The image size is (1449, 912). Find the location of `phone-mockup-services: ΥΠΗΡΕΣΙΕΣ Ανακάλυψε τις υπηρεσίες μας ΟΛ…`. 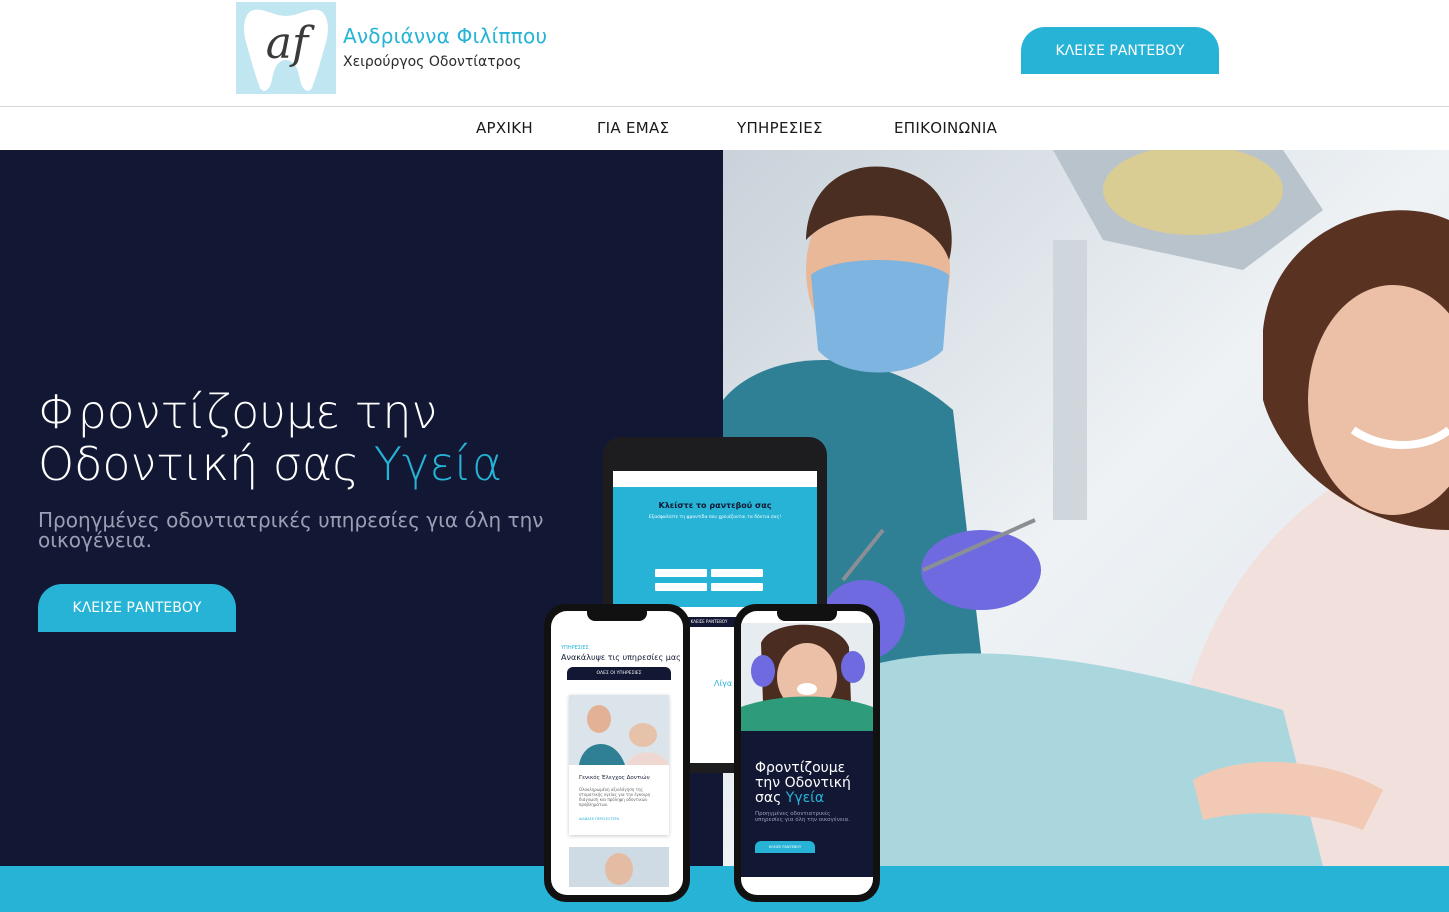

phone-mockup-services: ΥΠΗΡΕΣΙΕΣ Ανακάλυψε τις υπηρεσίες μας ΟΛ… is located at coordinates (617, 753).